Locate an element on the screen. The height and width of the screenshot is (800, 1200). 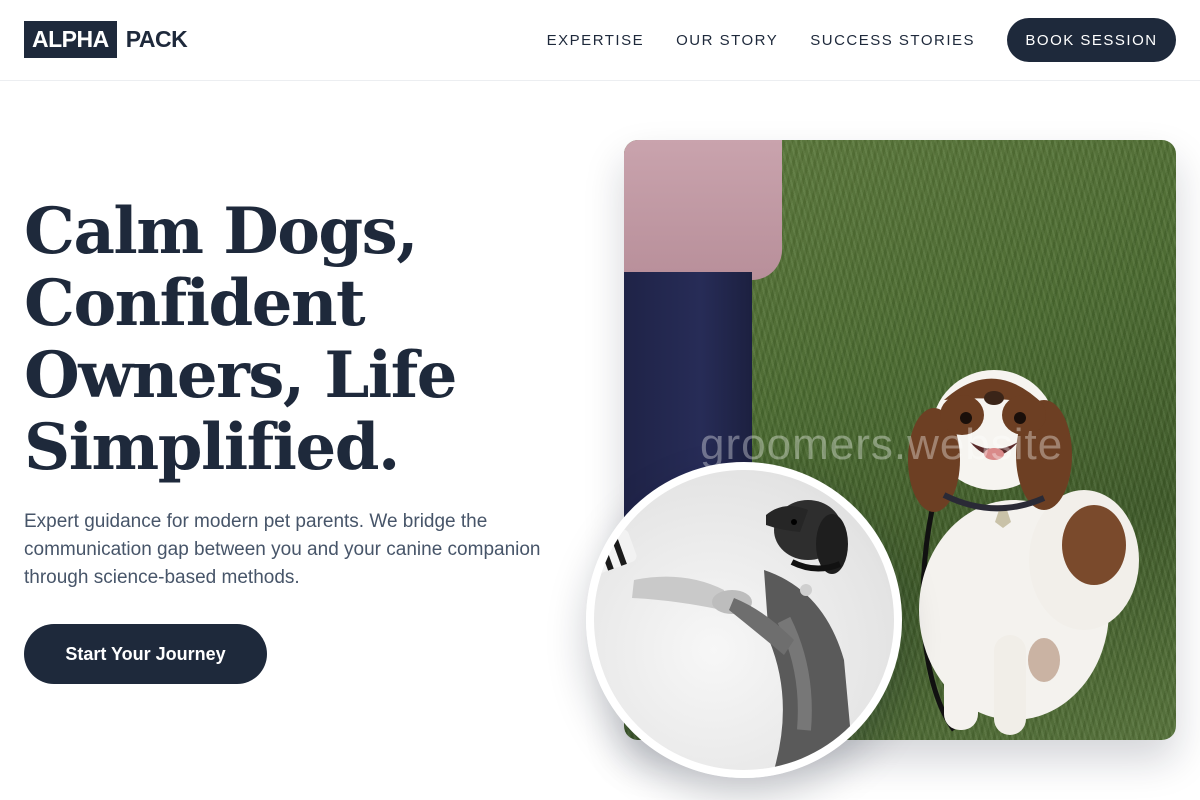
headline-line: Simplified. is located at coordinates (212, 447).